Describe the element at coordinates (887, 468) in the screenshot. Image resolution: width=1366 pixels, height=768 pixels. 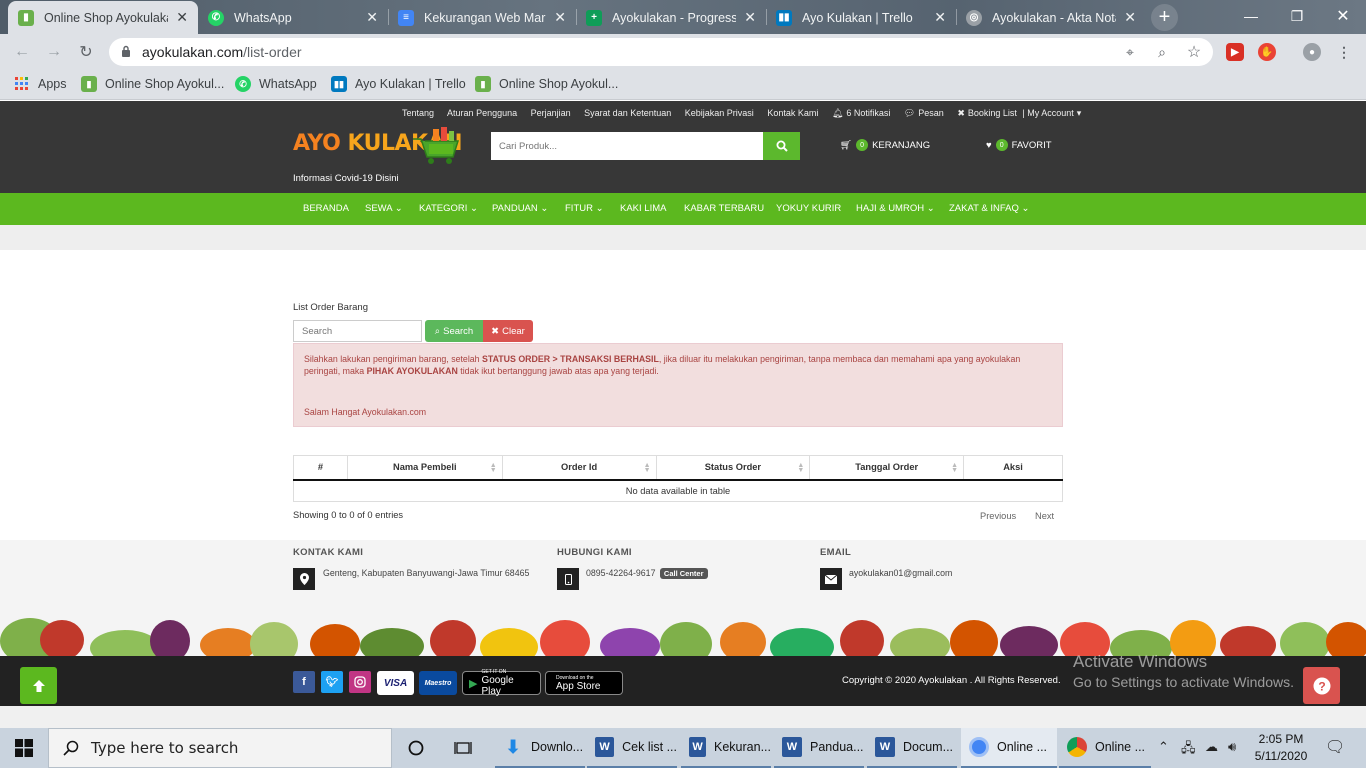
I see `column-header-tanggal-order: Tanggal Order ▲ ▼` at that location.